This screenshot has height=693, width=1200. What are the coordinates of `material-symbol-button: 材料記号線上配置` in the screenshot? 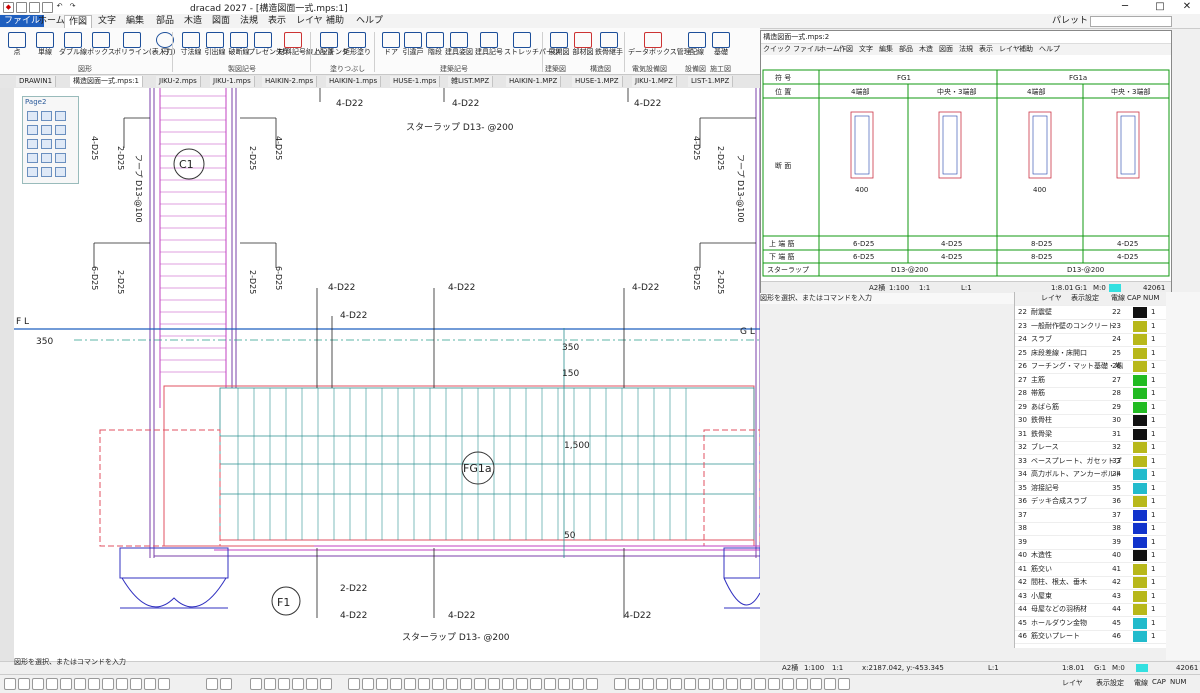 It's located at (306, 45).